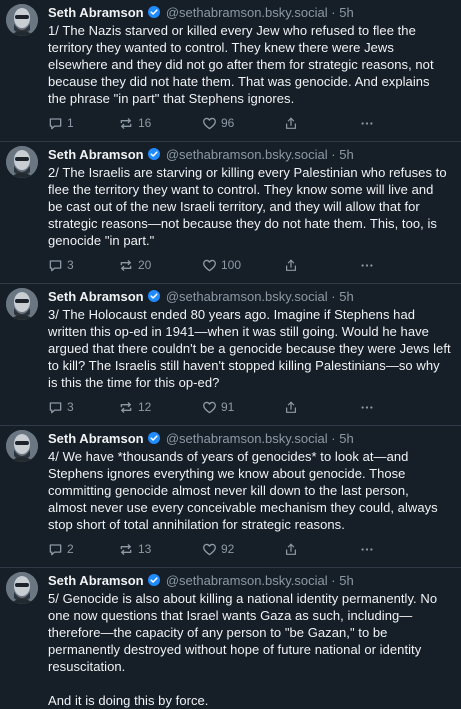 The width and height of the screenshot is (461, 709). I want to click on reply-count: 1, so click(70, 123).